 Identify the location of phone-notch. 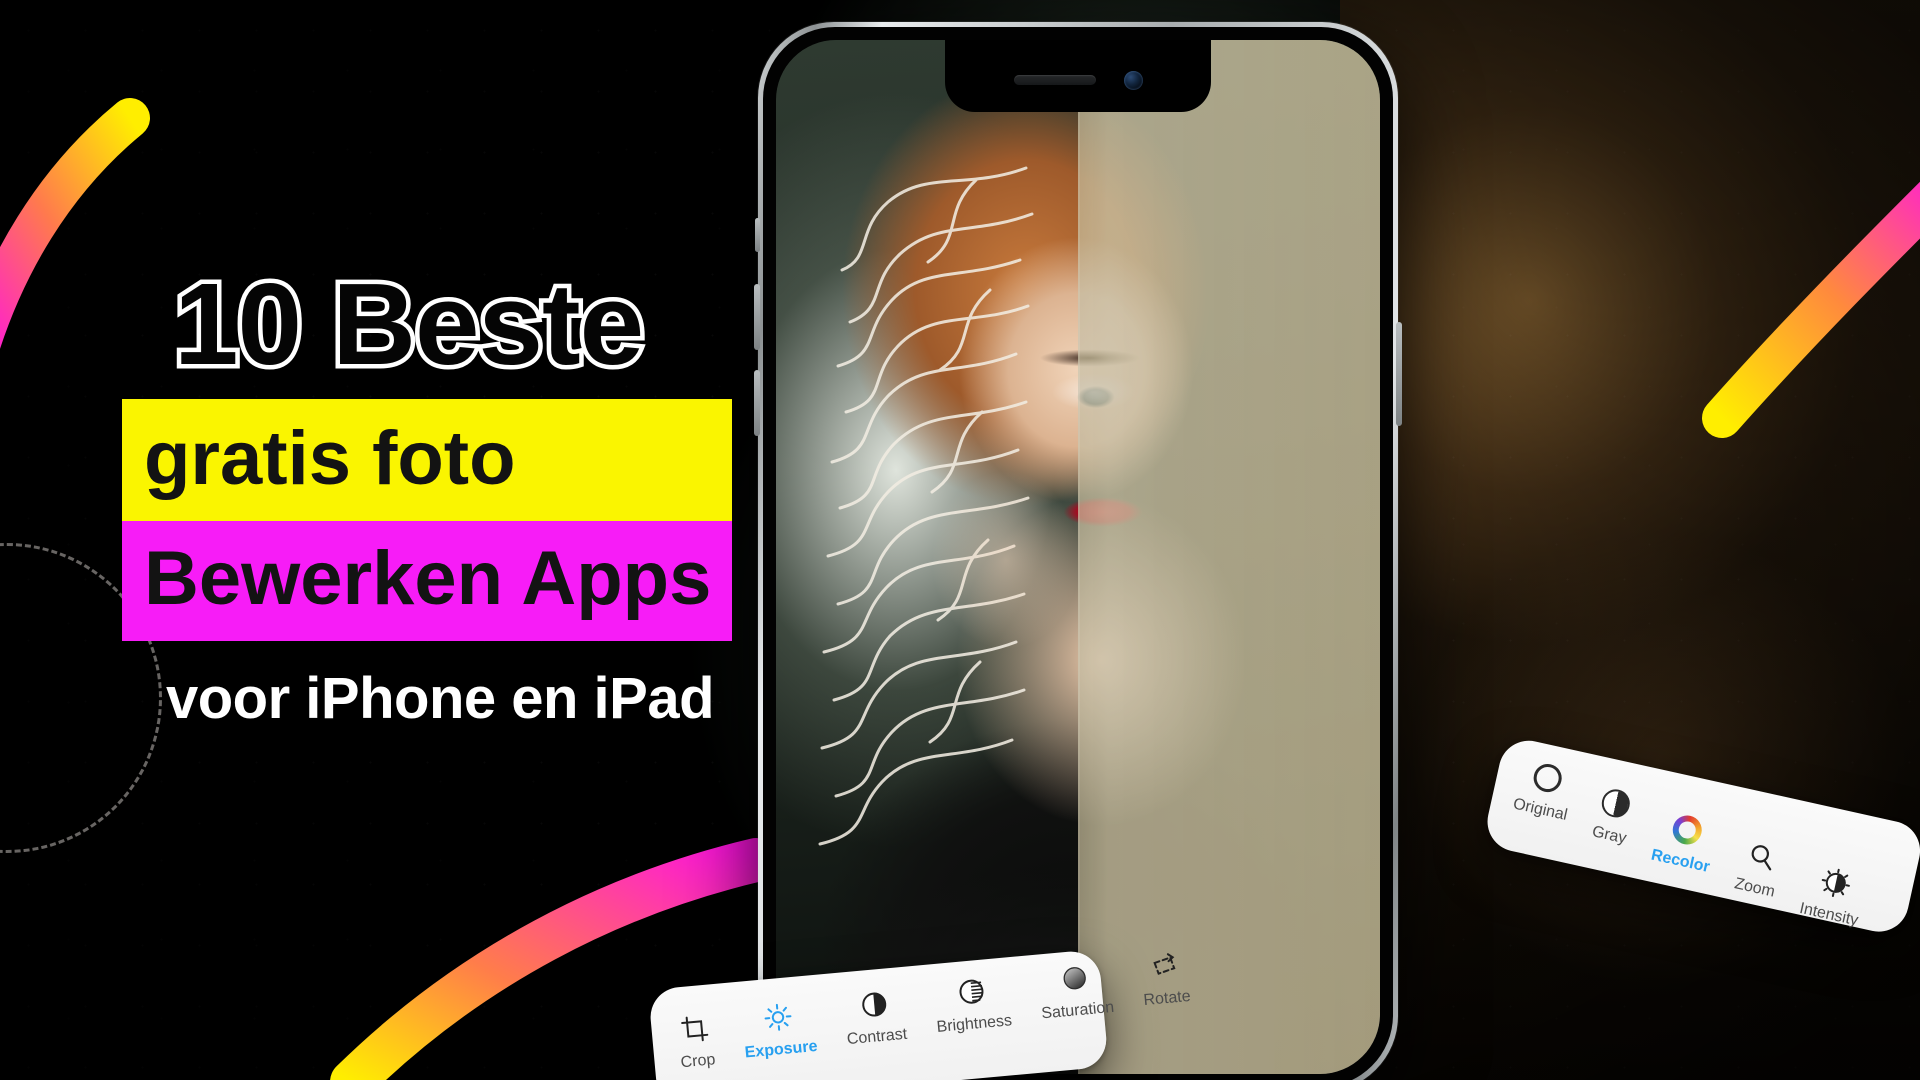
(1078, 76).